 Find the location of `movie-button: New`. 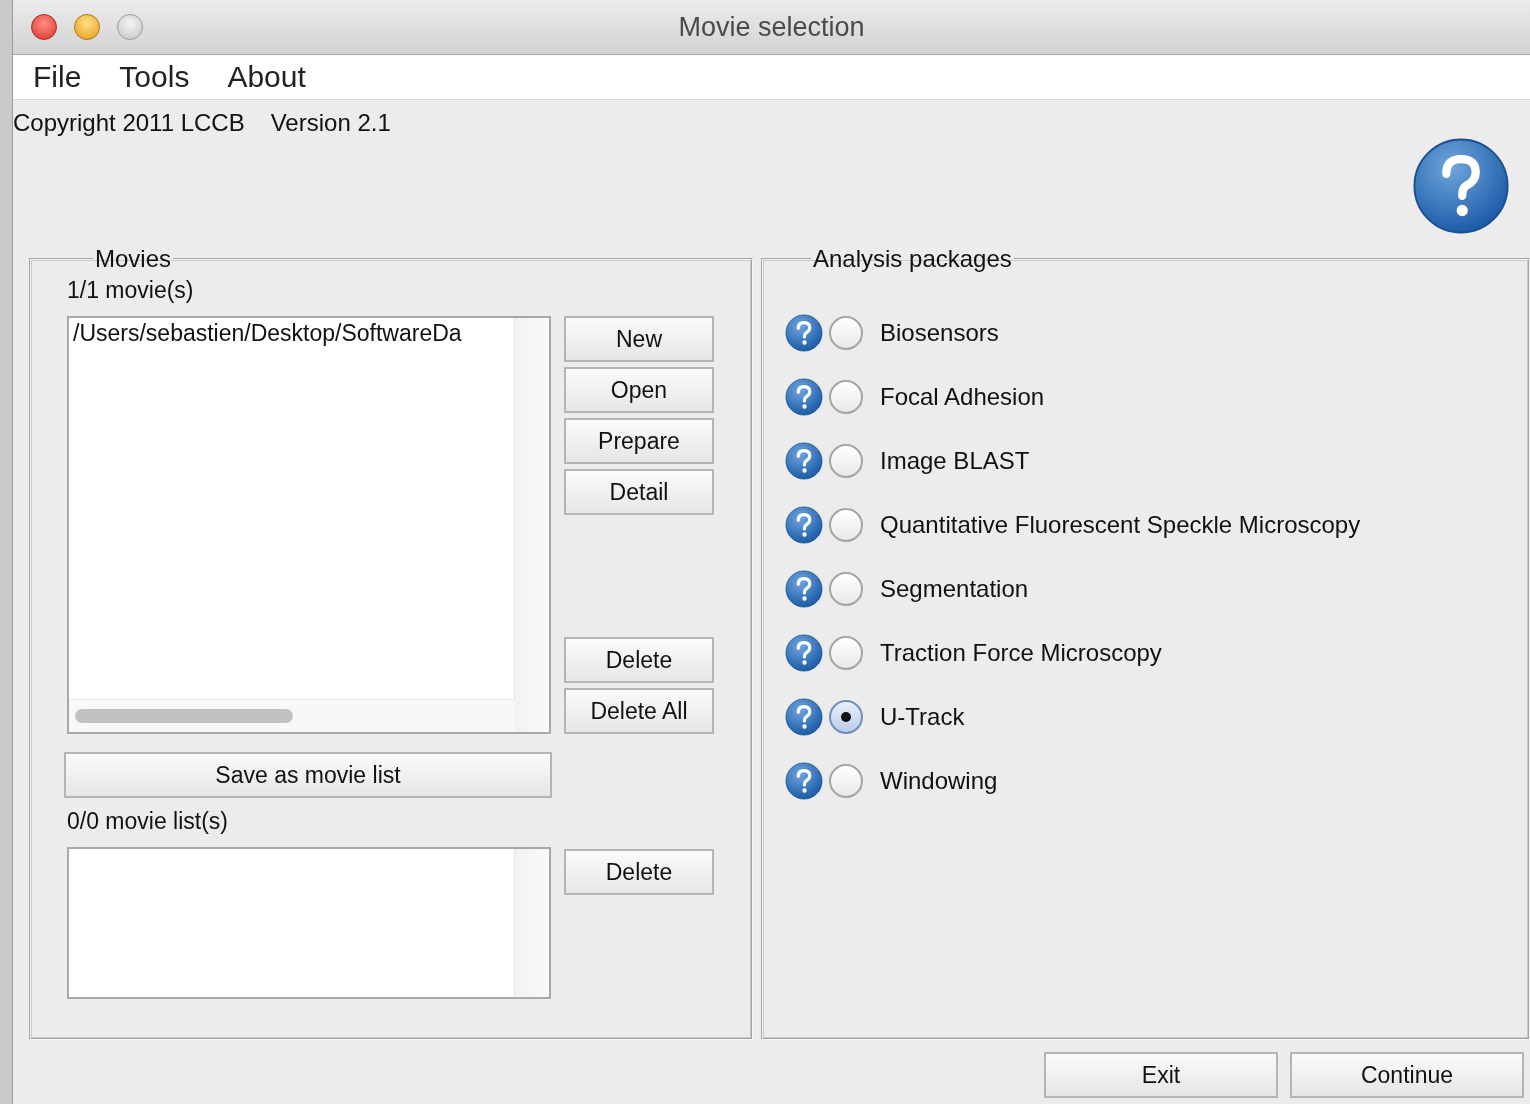

movie-button: New is located at coordinates (639, 339).